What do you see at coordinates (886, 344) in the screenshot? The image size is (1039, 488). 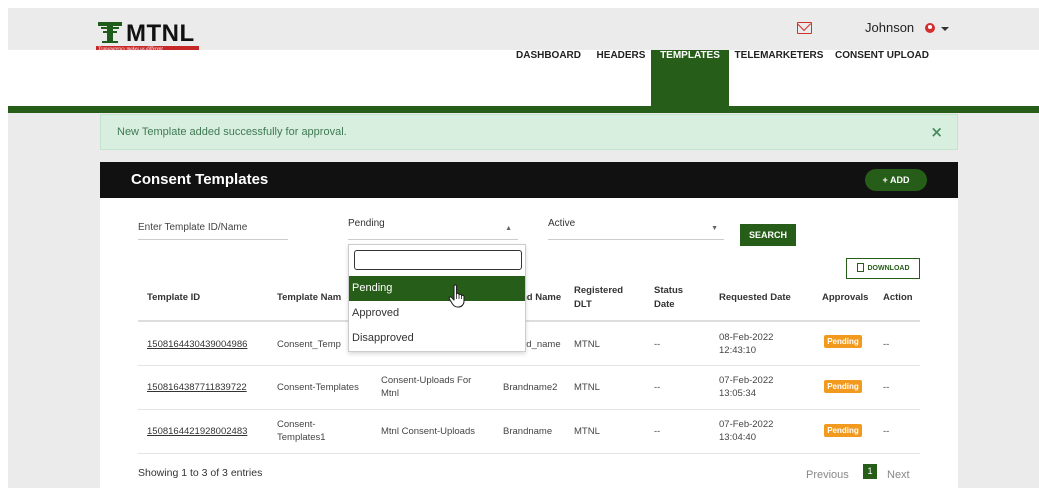 I see `row1-action: --` at bounding box center [886, 344].